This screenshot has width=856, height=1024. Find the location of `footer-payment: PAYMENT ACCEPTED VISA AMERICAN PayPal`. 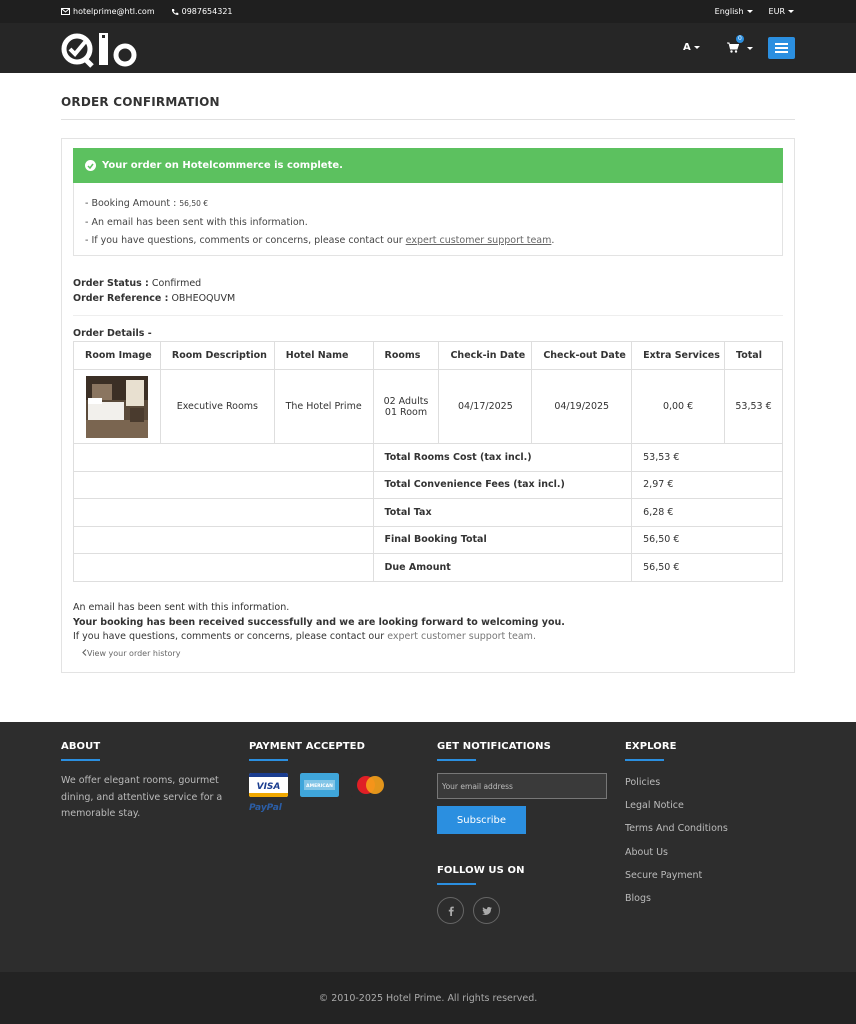

footer-payment: PAYMENT ACCEPTED VISA AMERICAN PayPal is located at coordinates (319, 777).